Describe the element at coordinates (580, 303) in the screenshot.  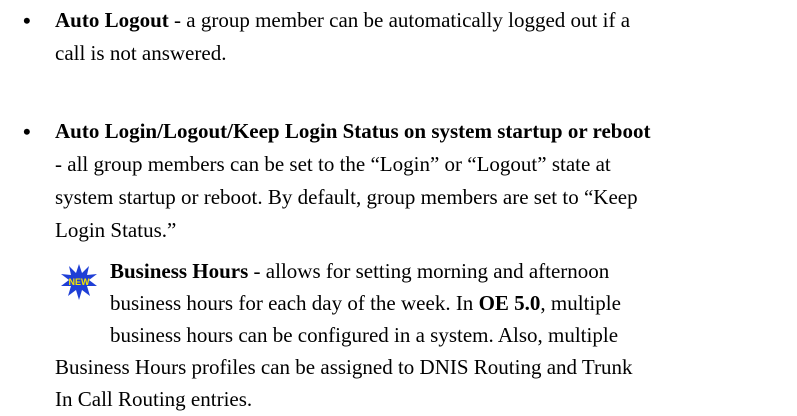
I see `feature-text: , multiple` at that location.